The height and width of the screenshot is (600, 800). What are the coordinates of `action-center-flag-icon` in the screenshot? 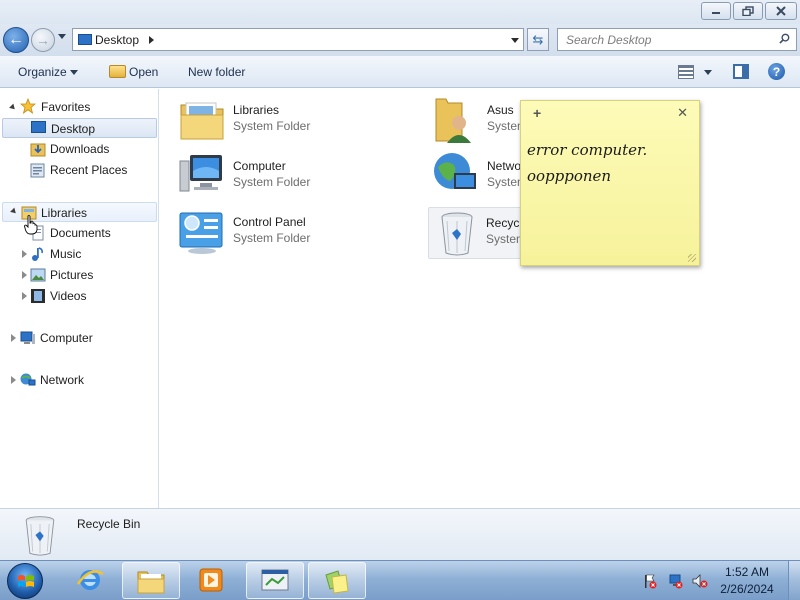 It's located at (650, 581).